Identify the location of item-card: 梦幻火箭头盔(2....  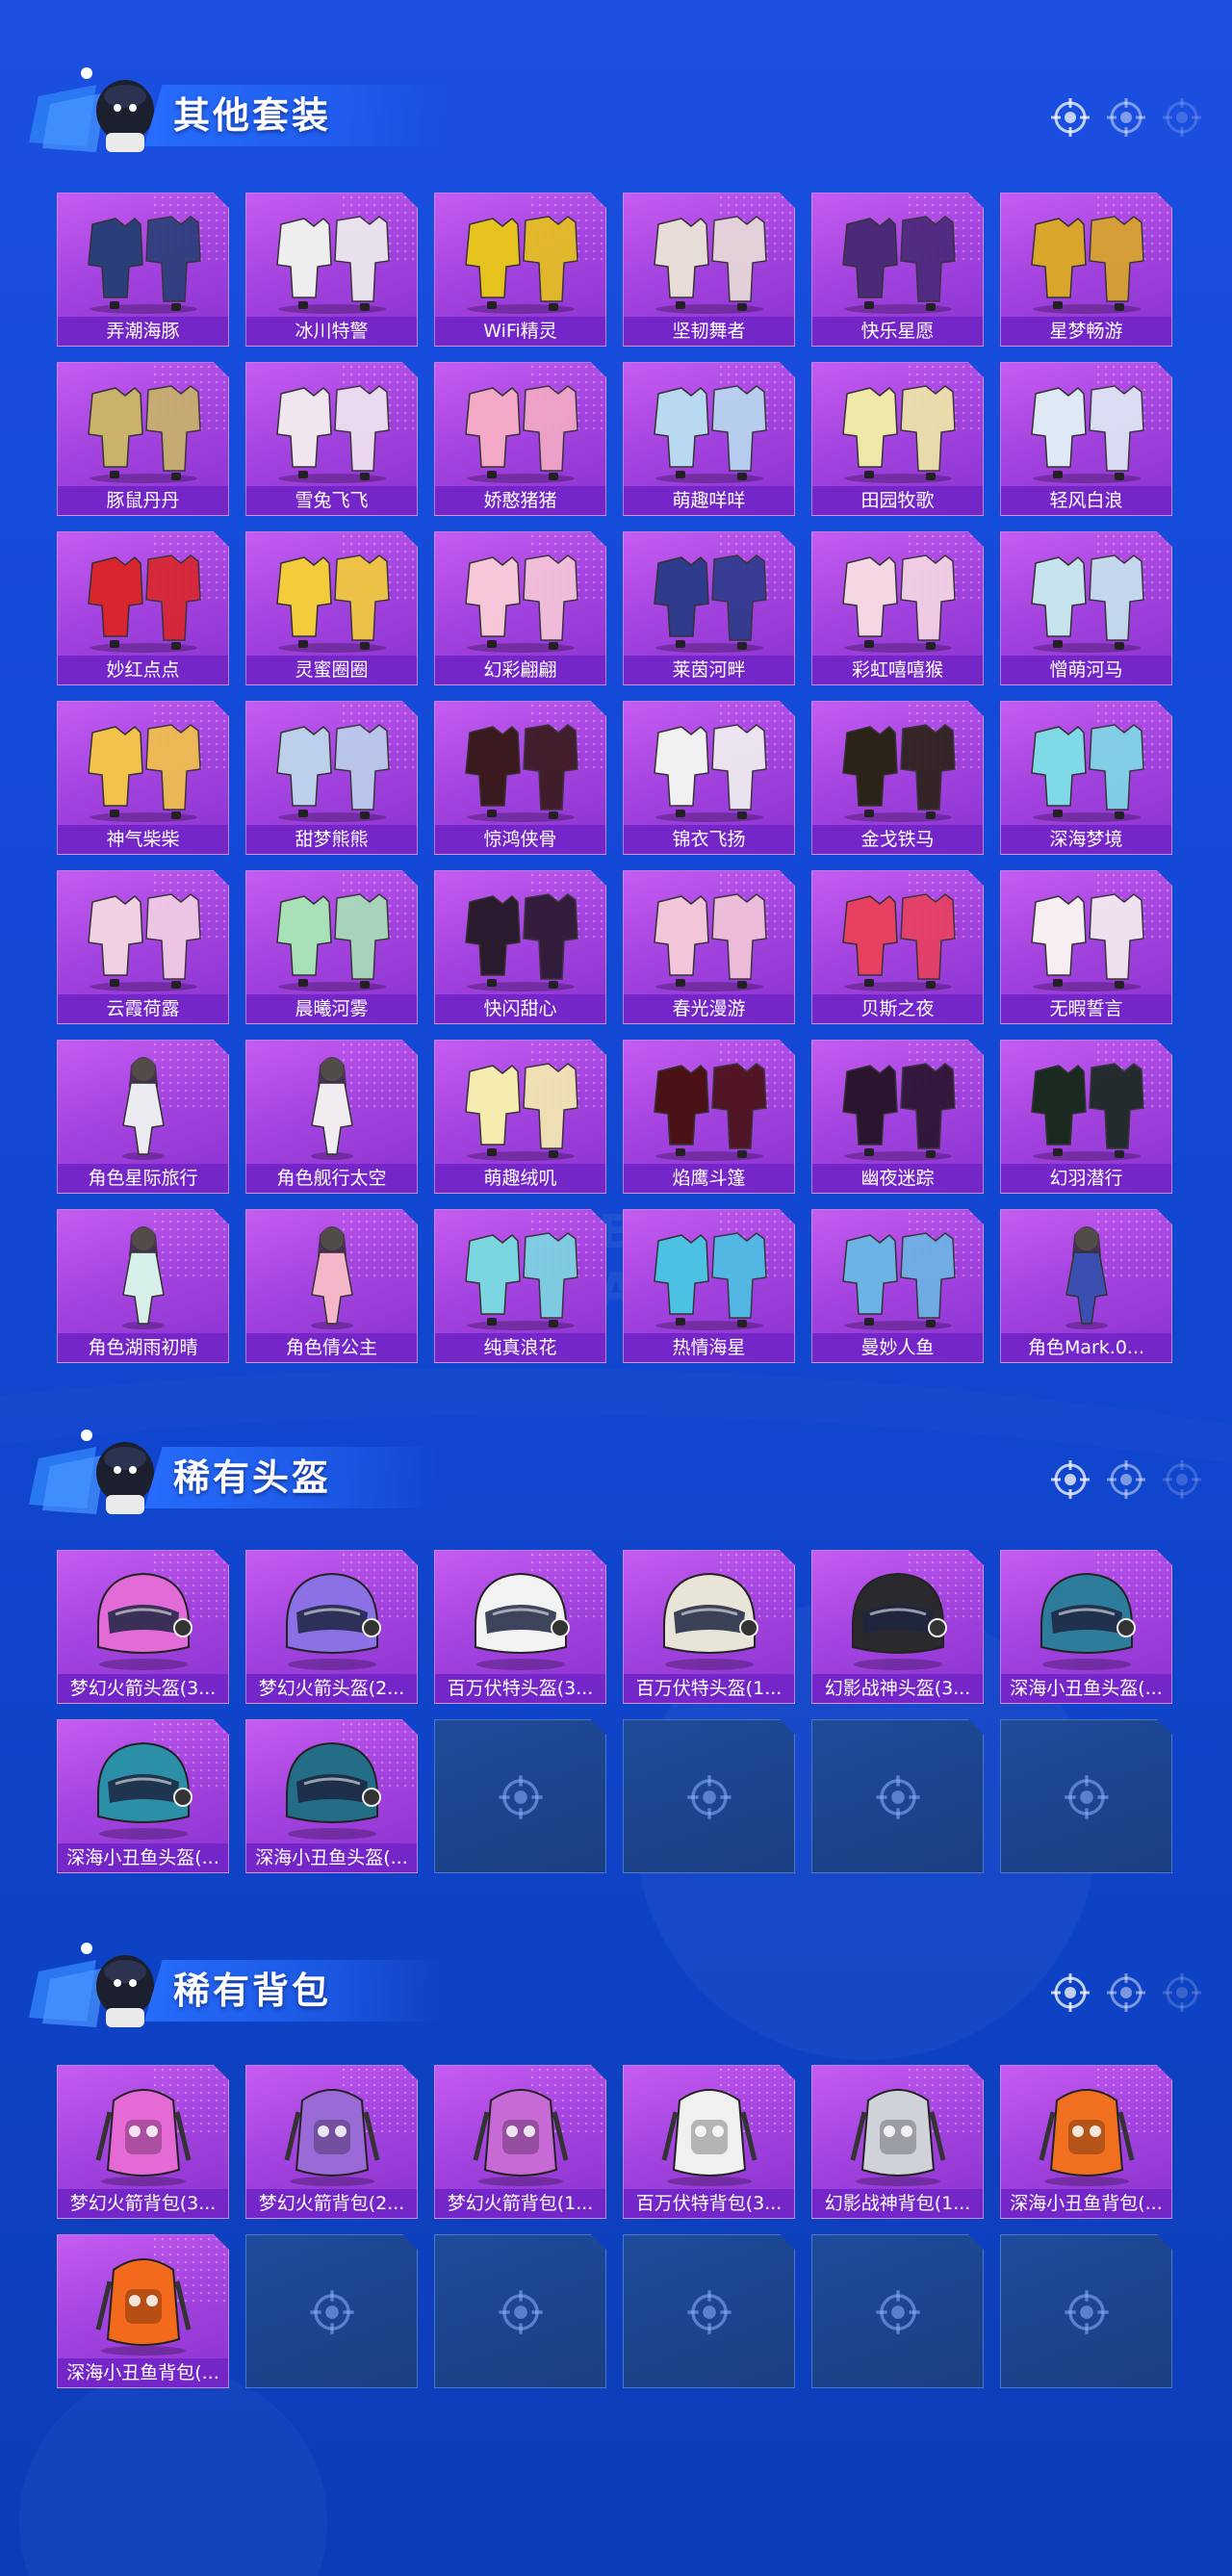
(331, 1627).